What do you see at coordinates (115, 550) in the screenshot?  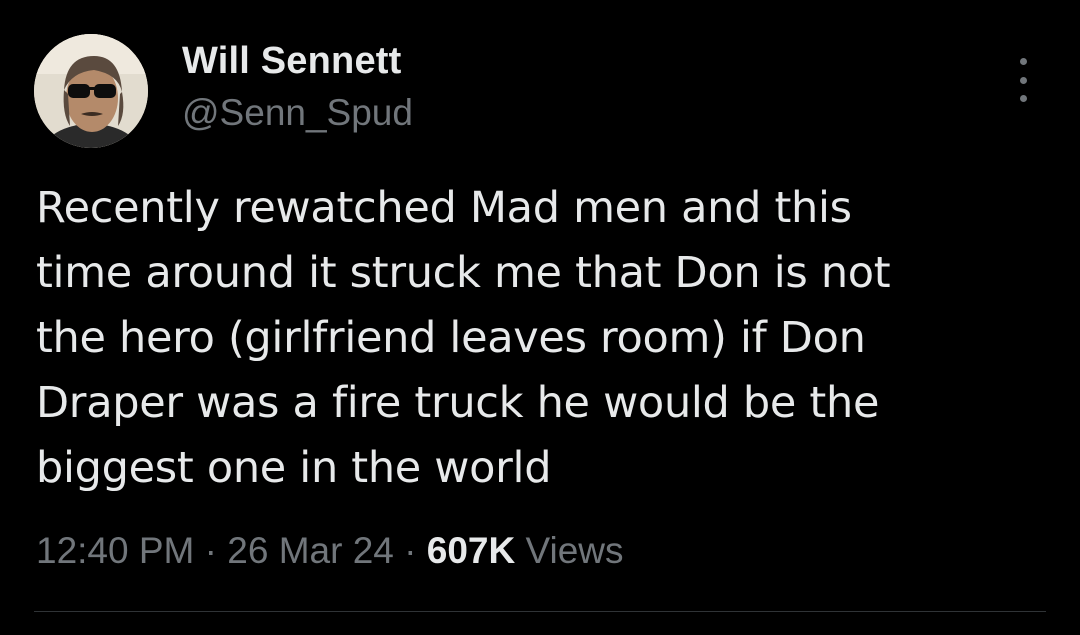 I see `tweet-time: 12:40 PM` at bounding box center [115, 550].